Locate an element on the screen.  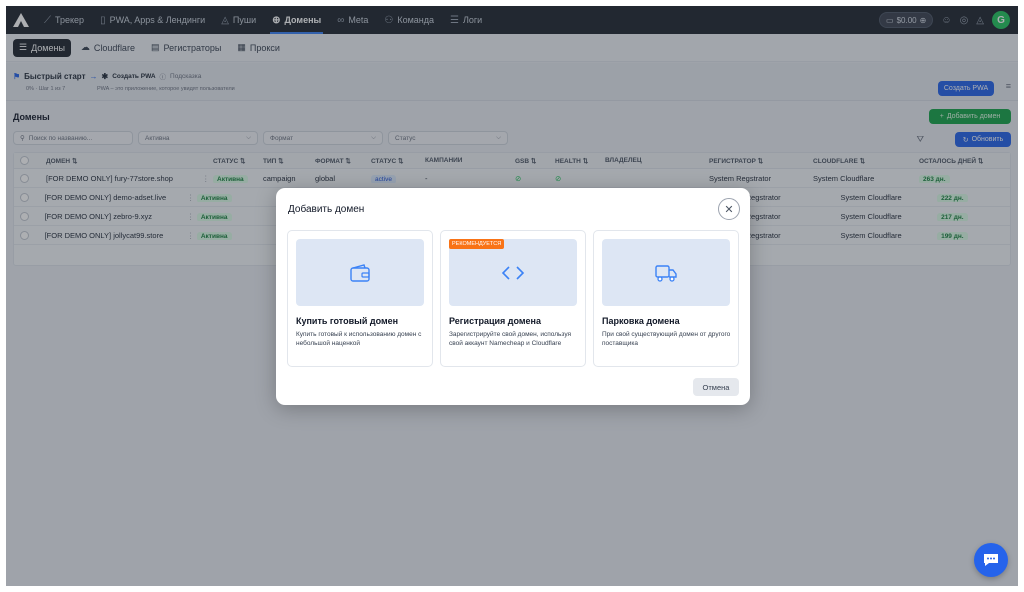
close-button: ✕ is located at coordinates (729, 209).